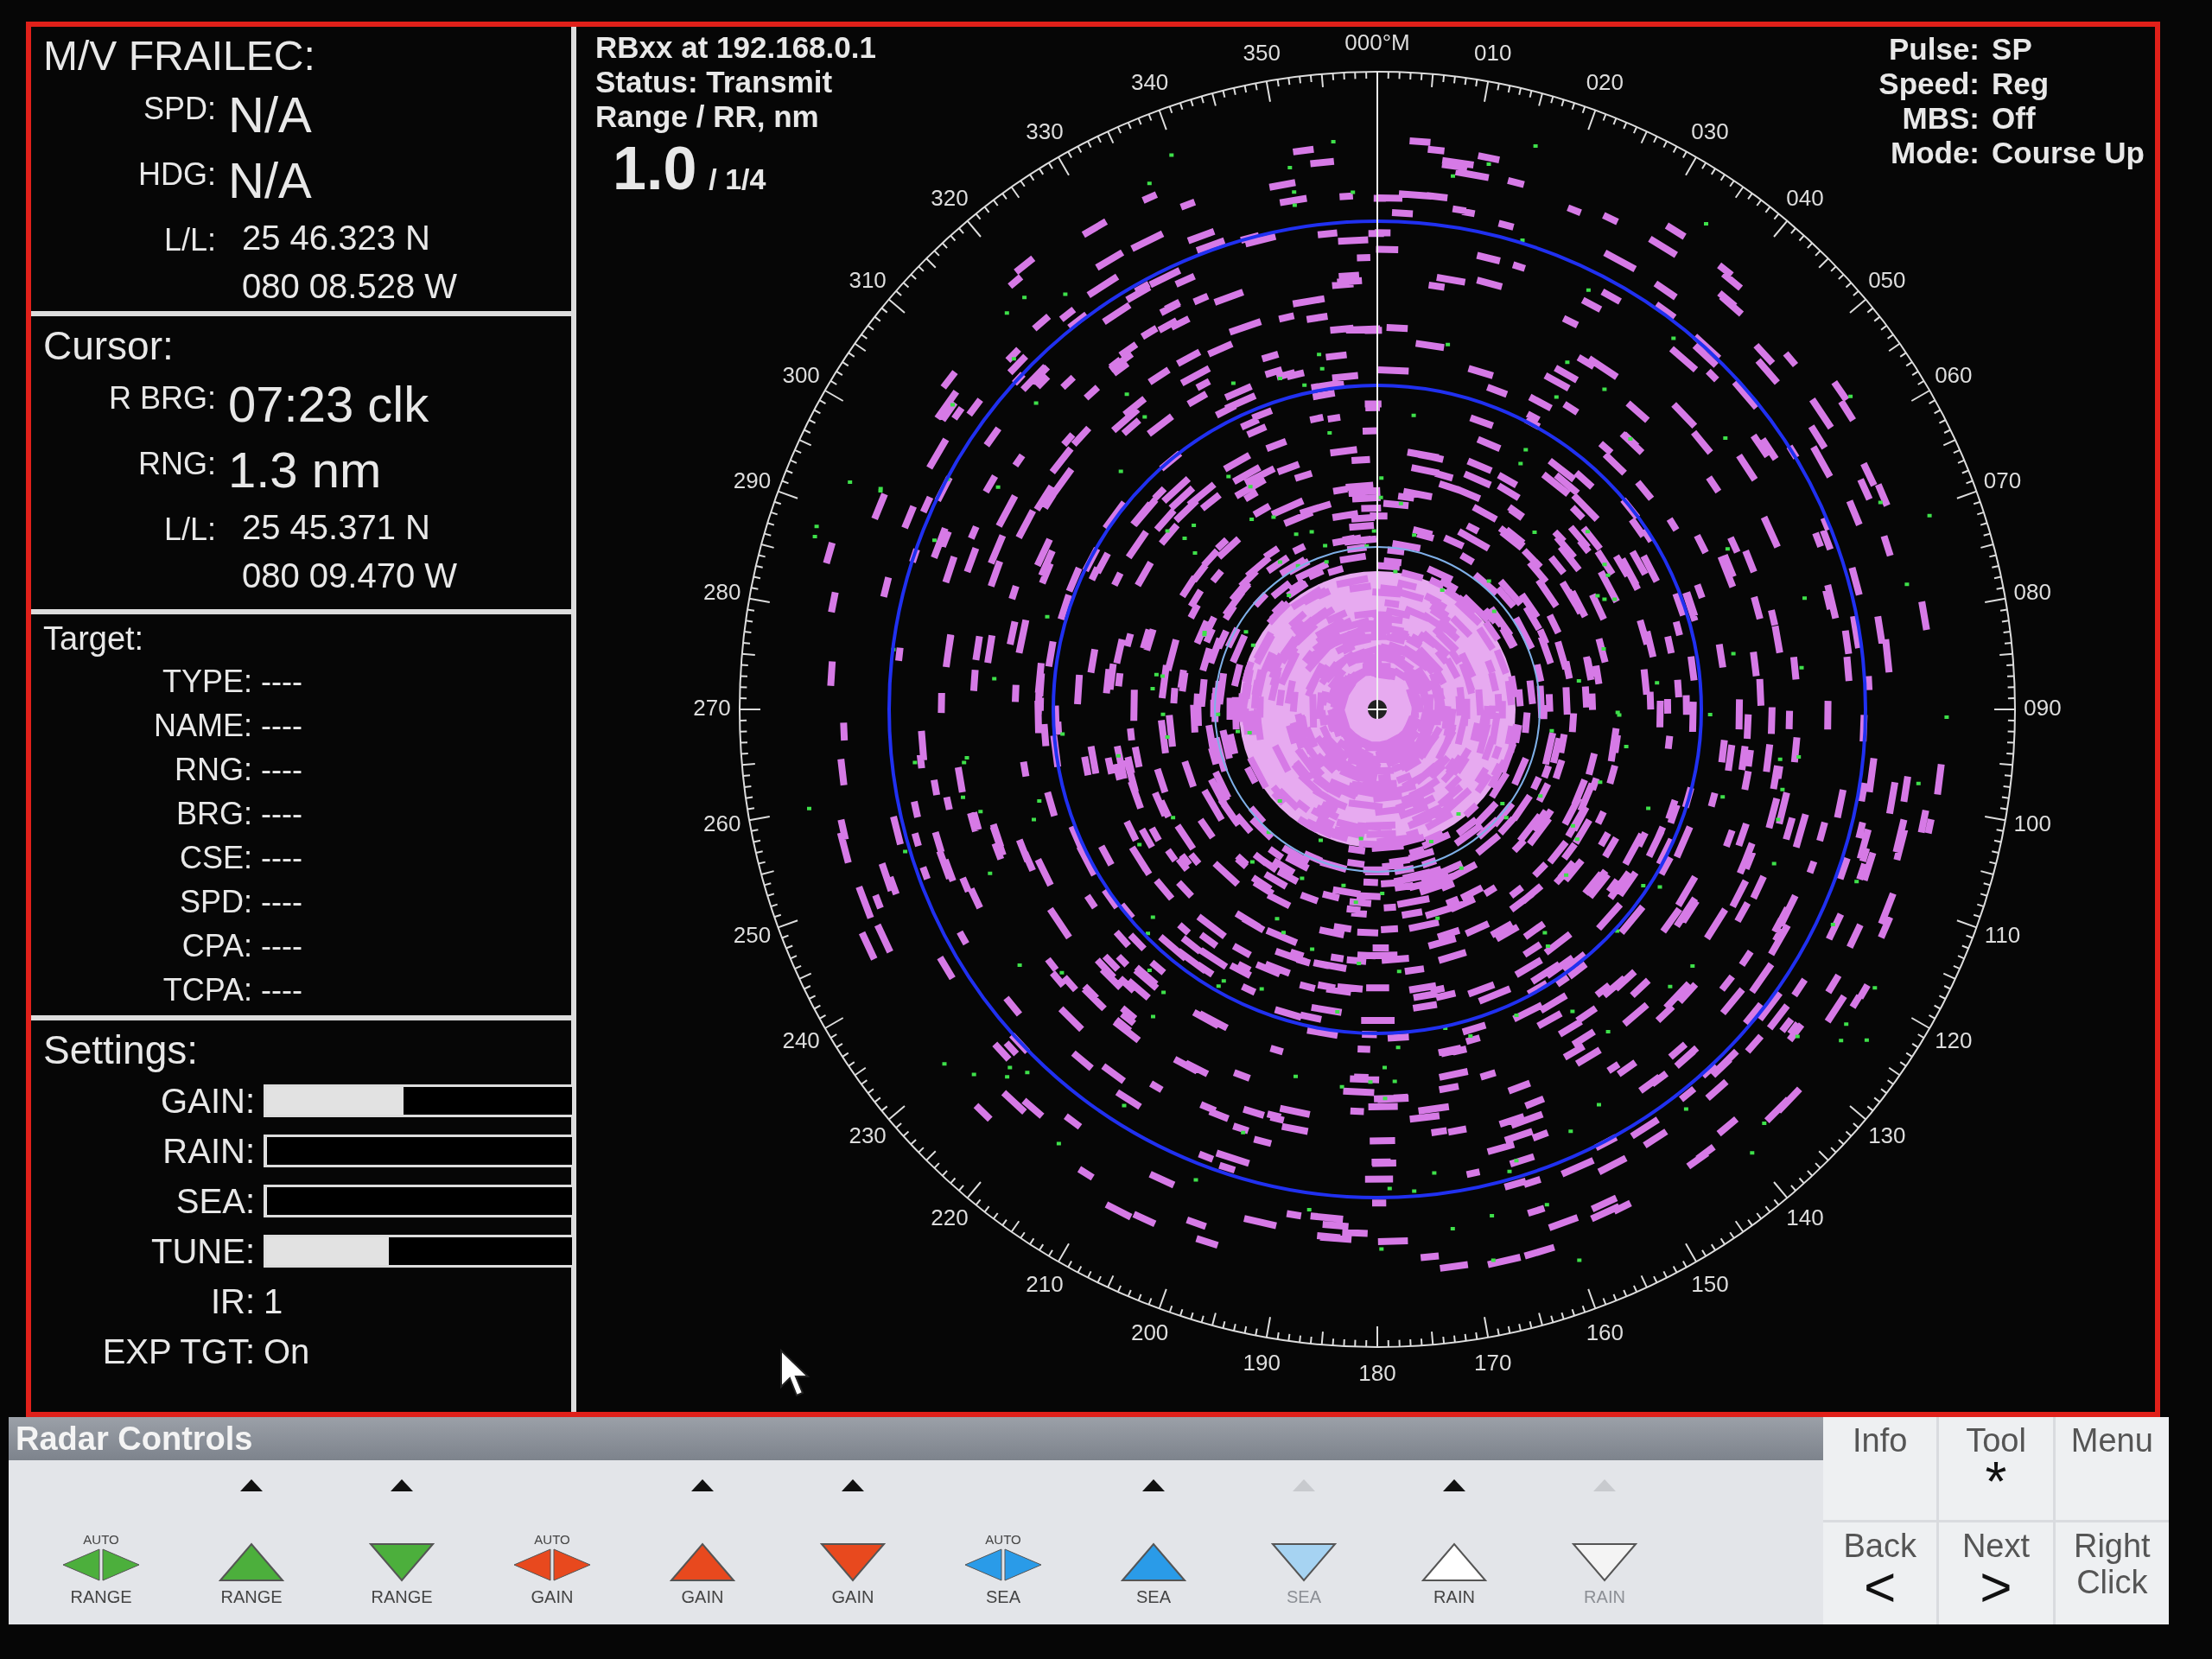 This screenshot has height=1659, width=2212. Describe the element at coordinates (552, 1542) in the screenshot. I see `radar-control-button: AUTO GAIN` at that location.